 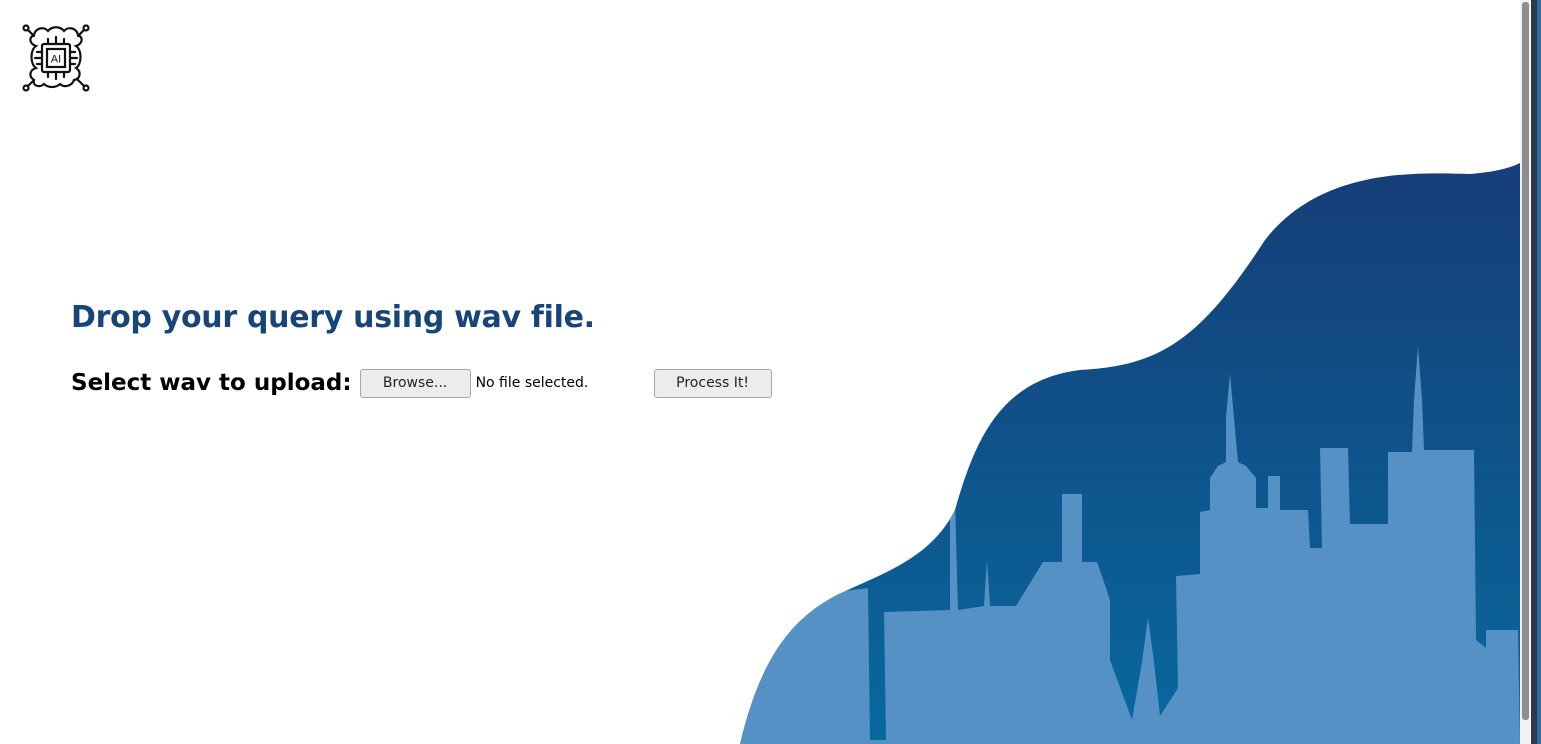 What do you see at coordinates (712, 383) in the screenshot?
I see `process-button: Process It!` at bounding box center [712, 383].